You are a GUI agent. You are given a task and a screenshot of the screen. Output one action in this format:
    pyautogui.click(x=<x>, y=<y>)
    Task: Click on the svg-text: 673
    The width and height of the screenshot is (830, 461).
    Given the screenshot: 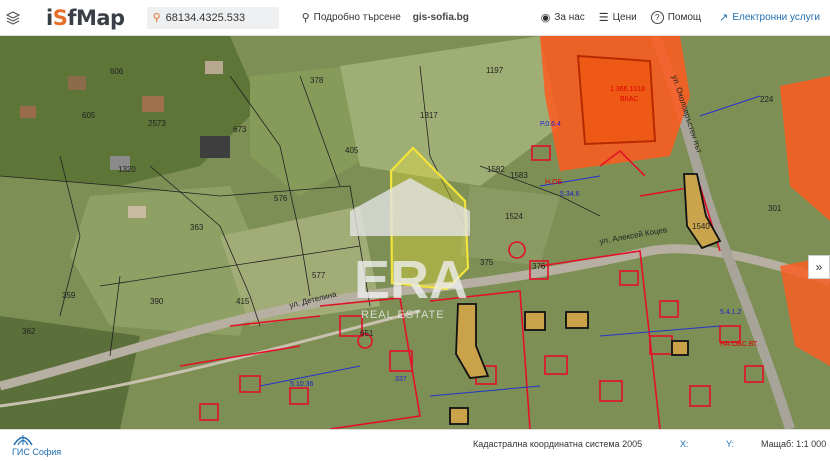 What is the action you would take?
    pyautogui.click(x=240, y=129)
    